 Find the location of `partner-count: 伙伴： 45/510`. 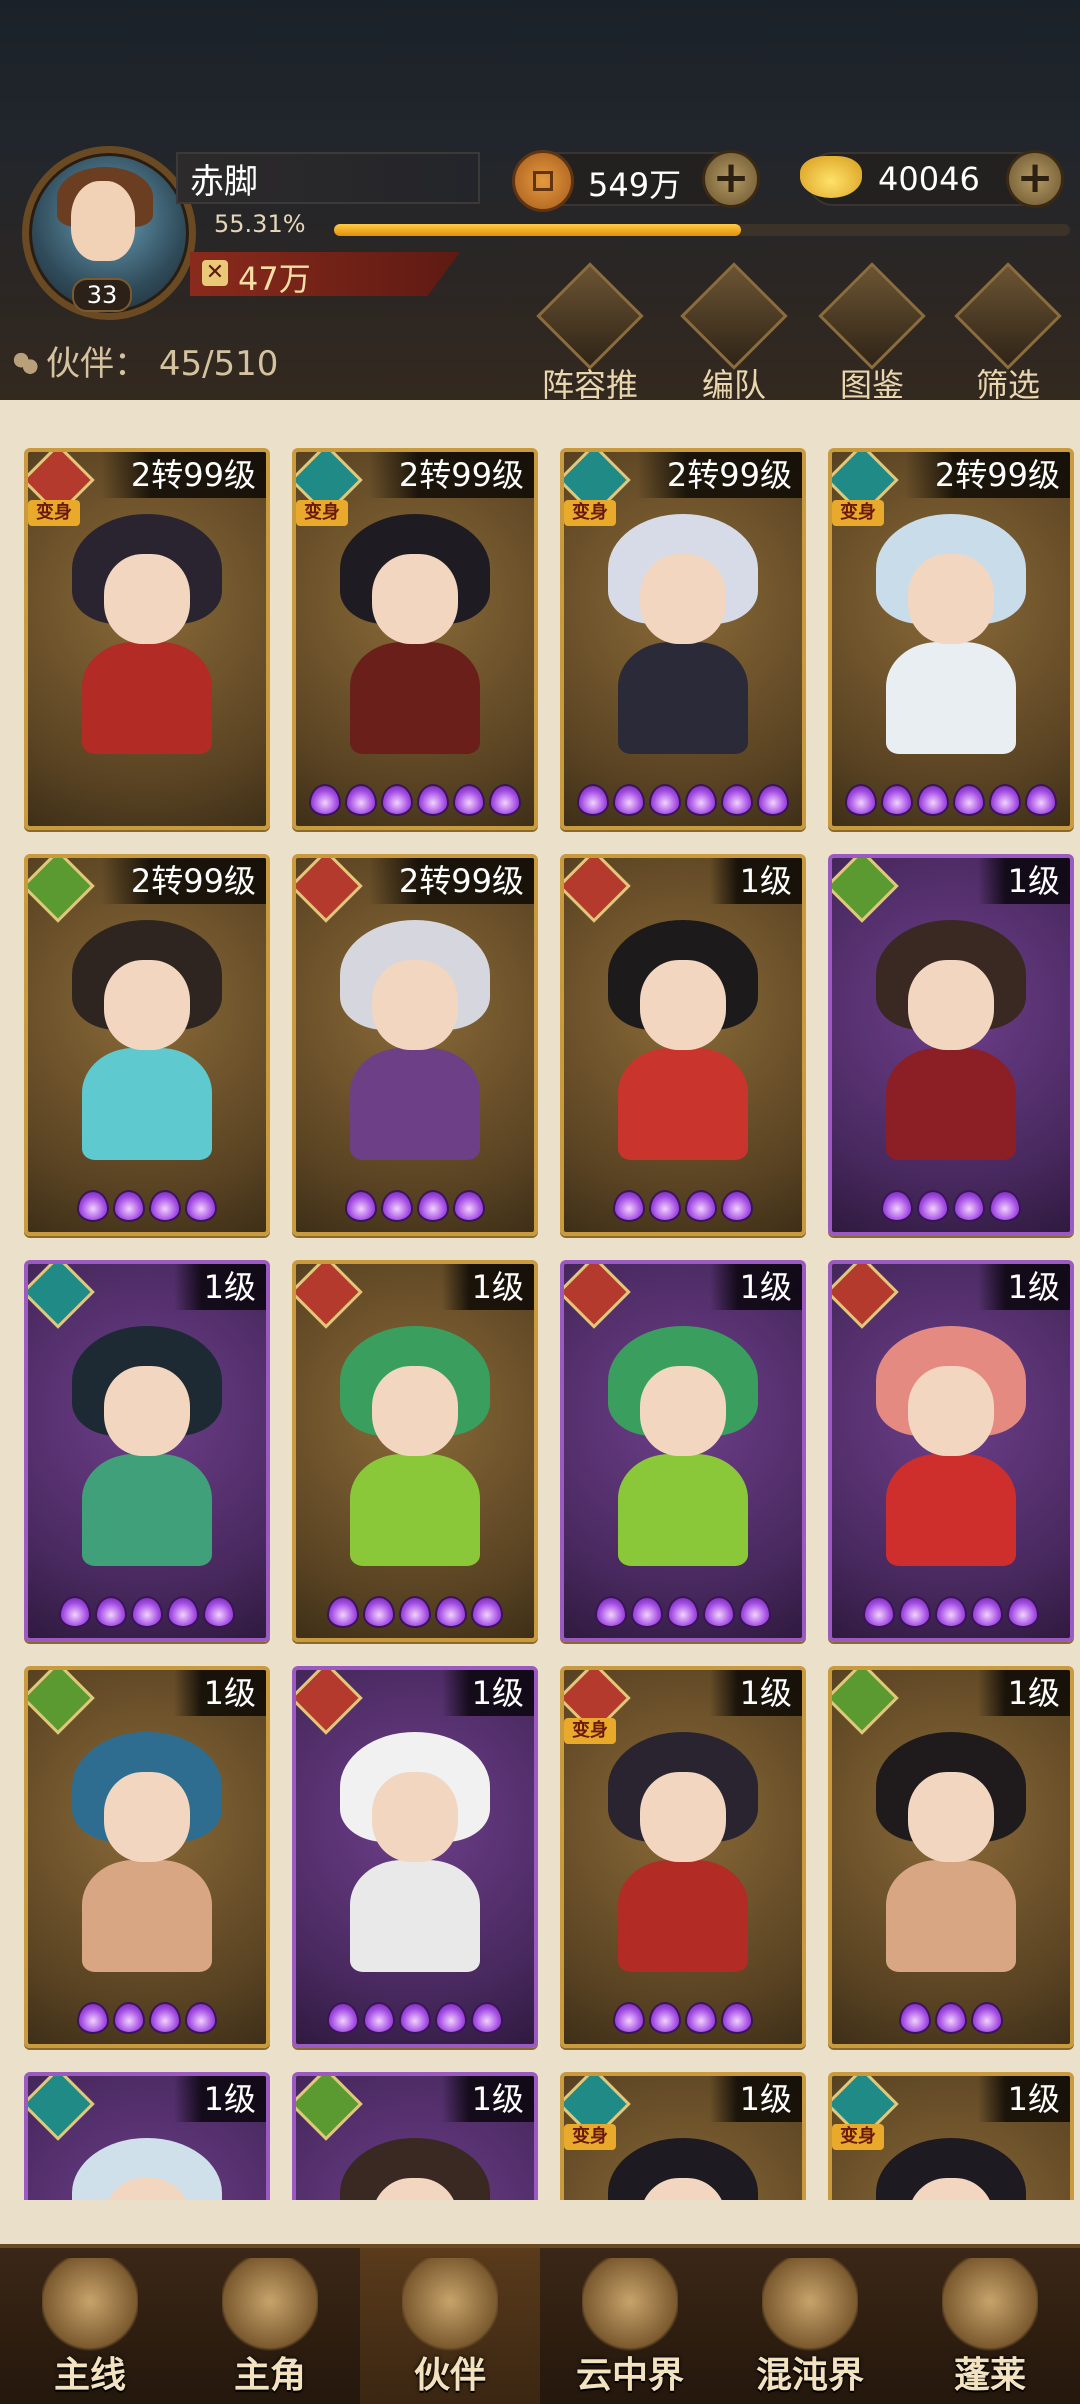

partner-count: 伙伴： 45/510 is located at coordinates (145, 360).